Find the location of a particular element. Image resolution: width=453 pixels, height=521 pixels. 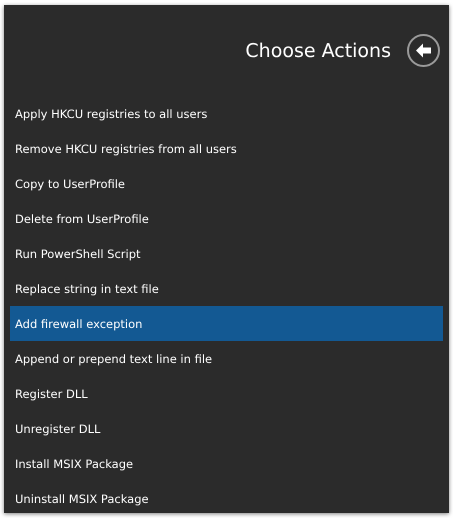

back-button is located at coordinates (423, 50).